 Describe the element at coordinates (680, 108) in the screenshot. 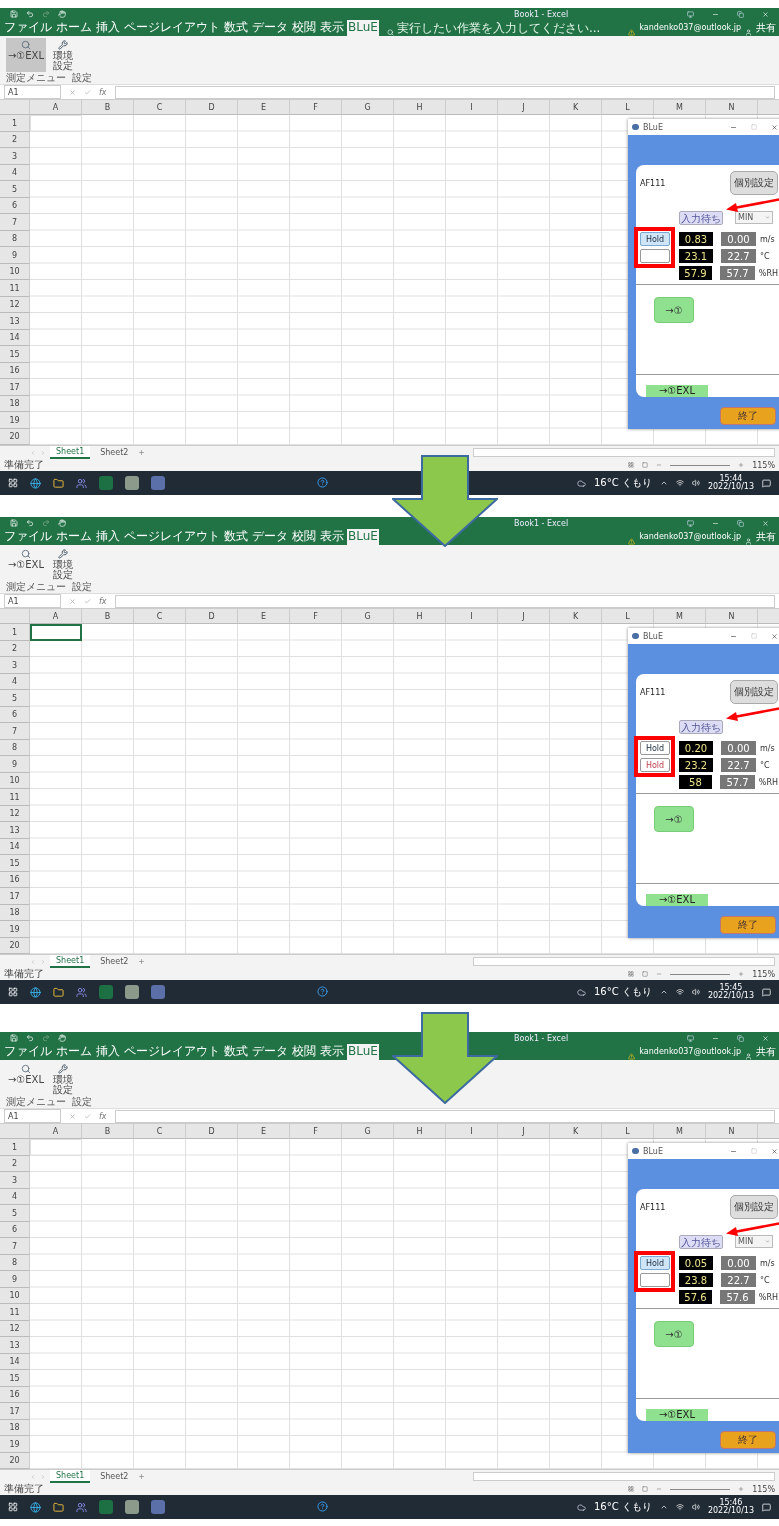

I see `column-header: M` at that location.